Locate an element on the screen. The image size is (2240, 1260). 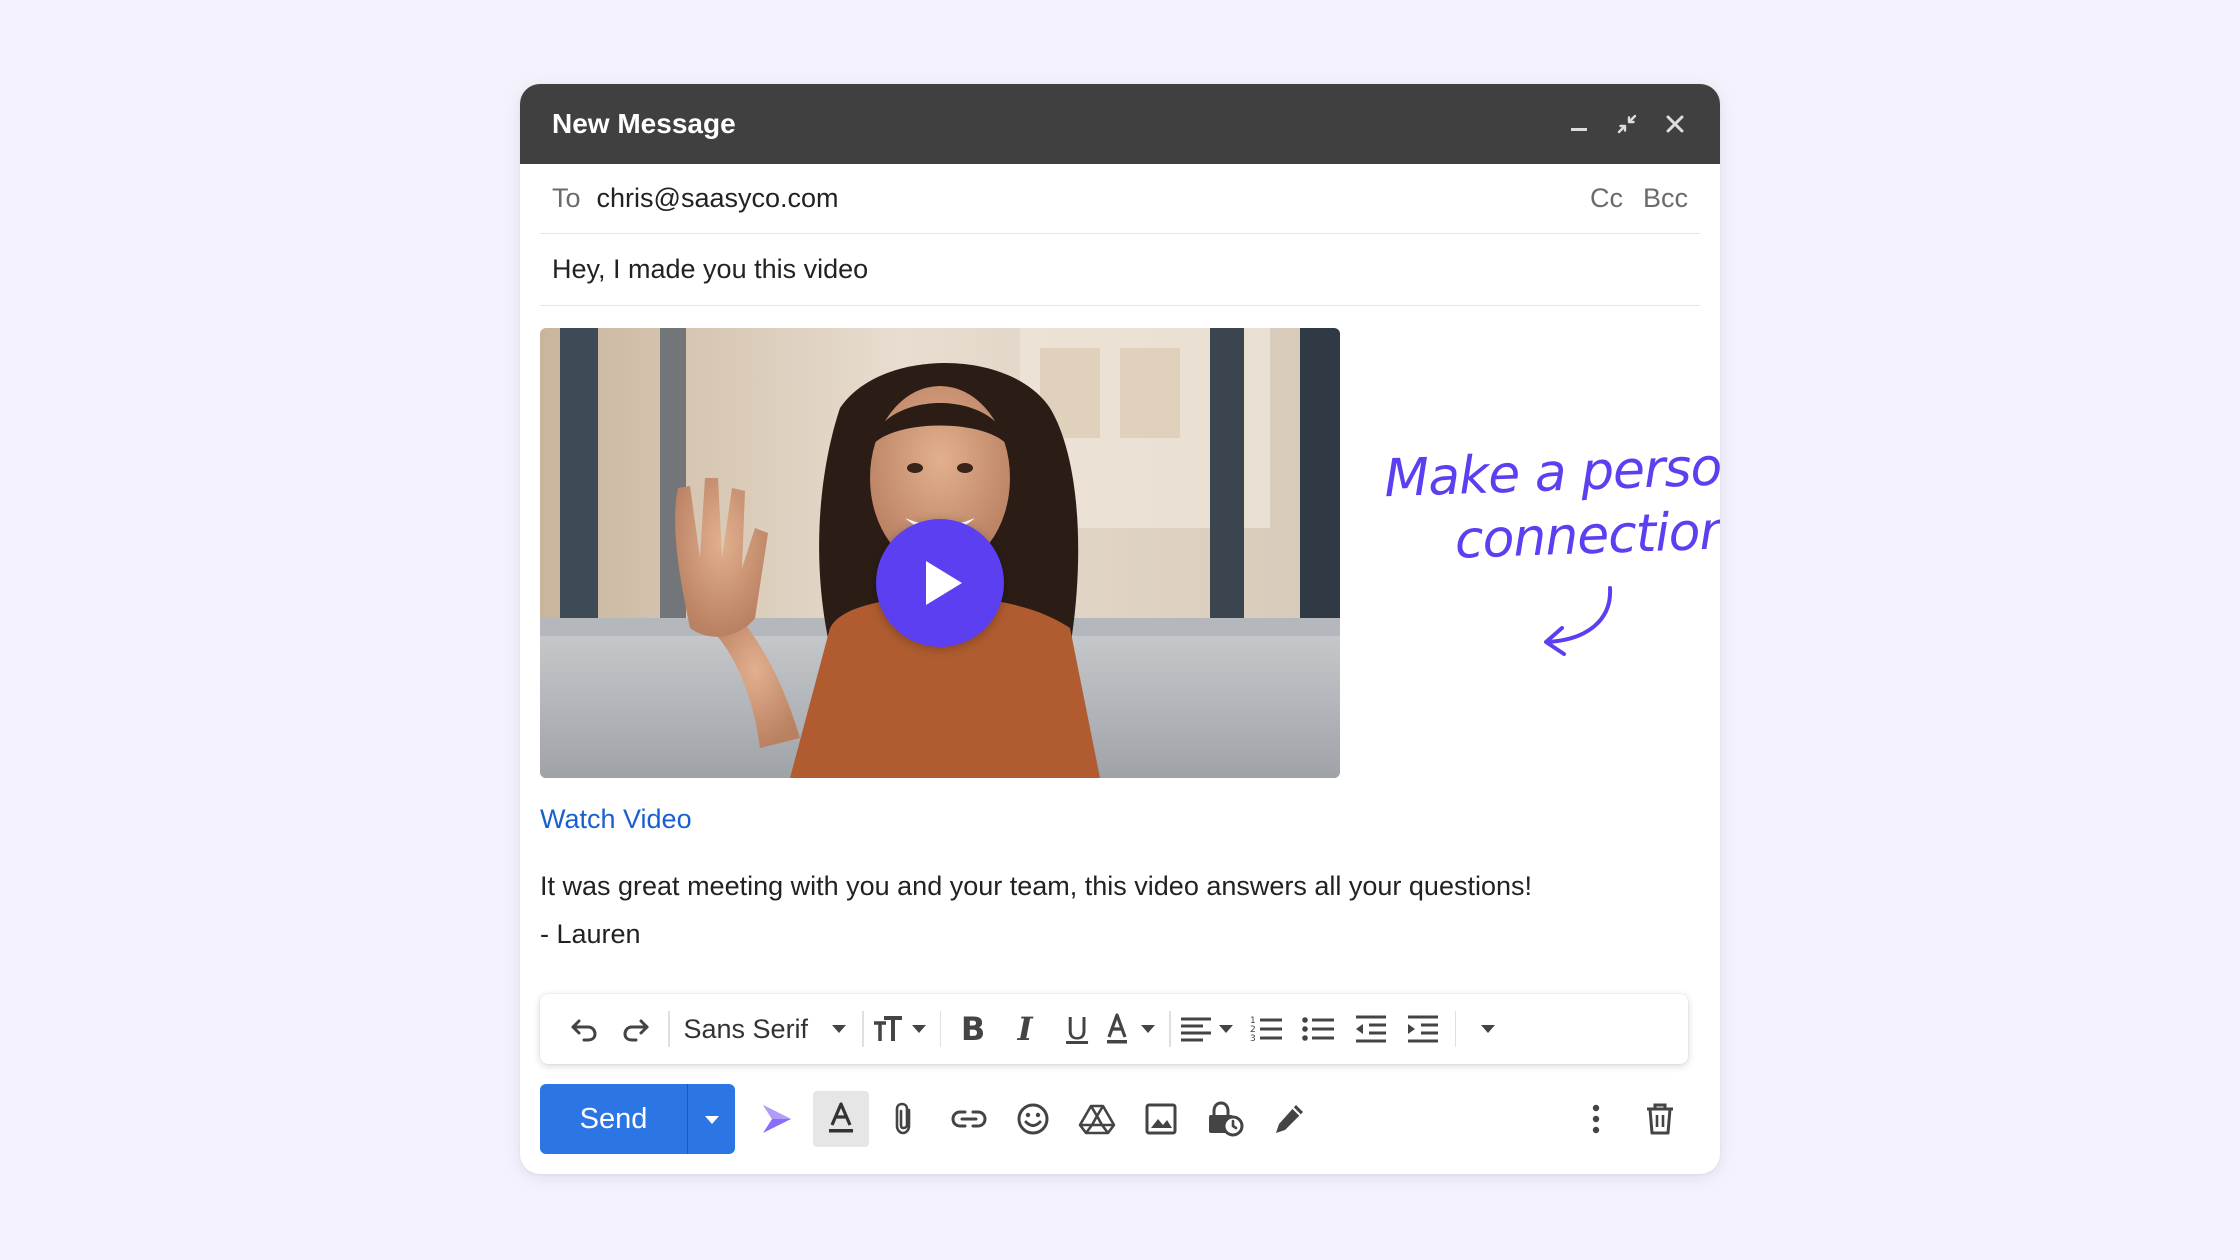
to-label: To is located at coordinates (566, 198).